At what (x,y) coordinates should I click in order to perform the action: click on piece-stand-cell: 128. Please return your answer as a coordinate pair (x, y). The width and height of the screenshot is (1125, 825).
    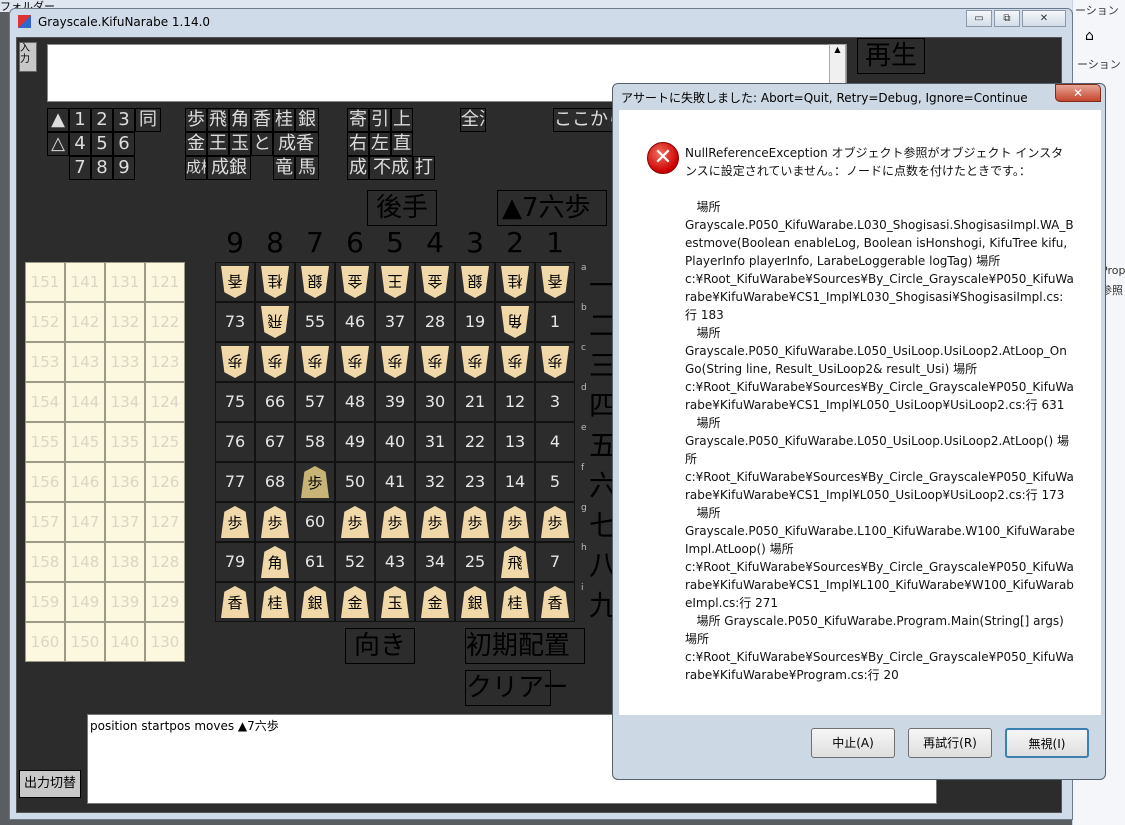
    Looking at the image, I should click on (165, 562).